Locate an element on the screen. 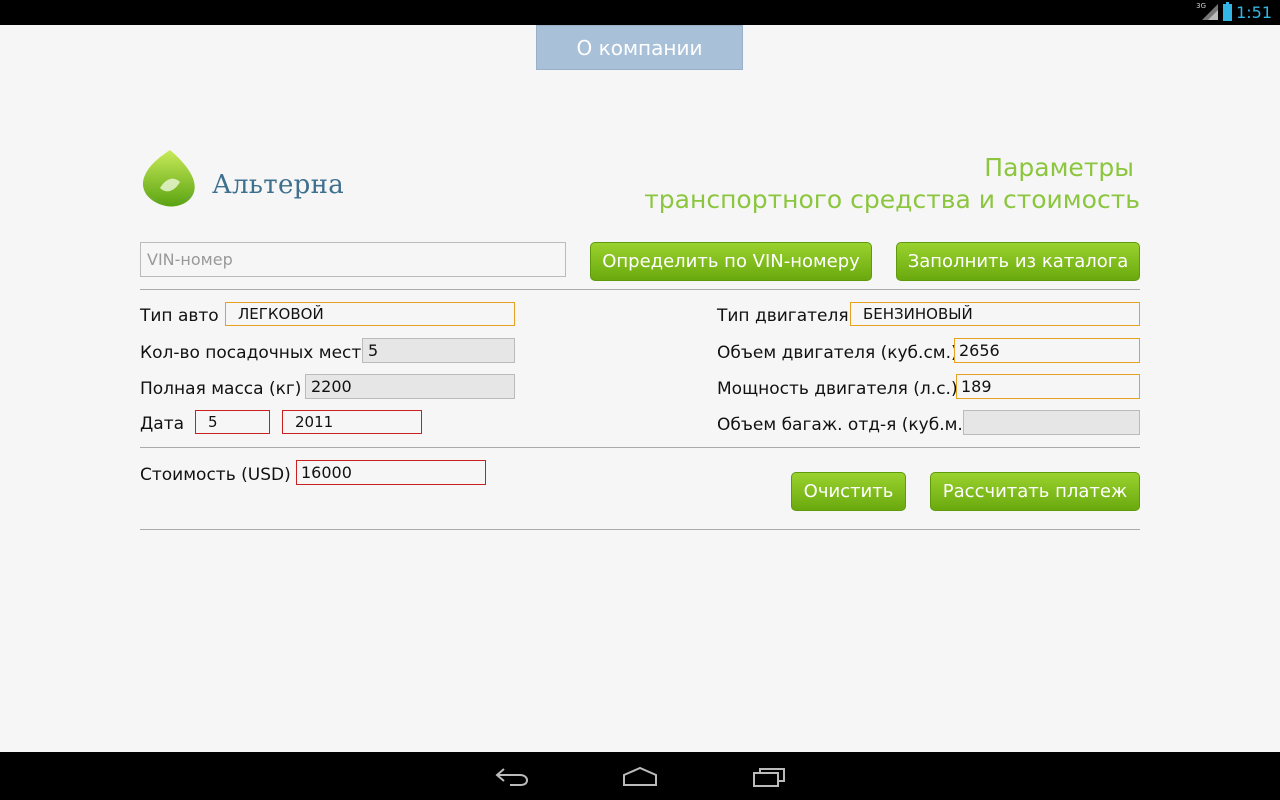 The image size is (1280, 800). signal-icon is located at coordinates (1210, 12).